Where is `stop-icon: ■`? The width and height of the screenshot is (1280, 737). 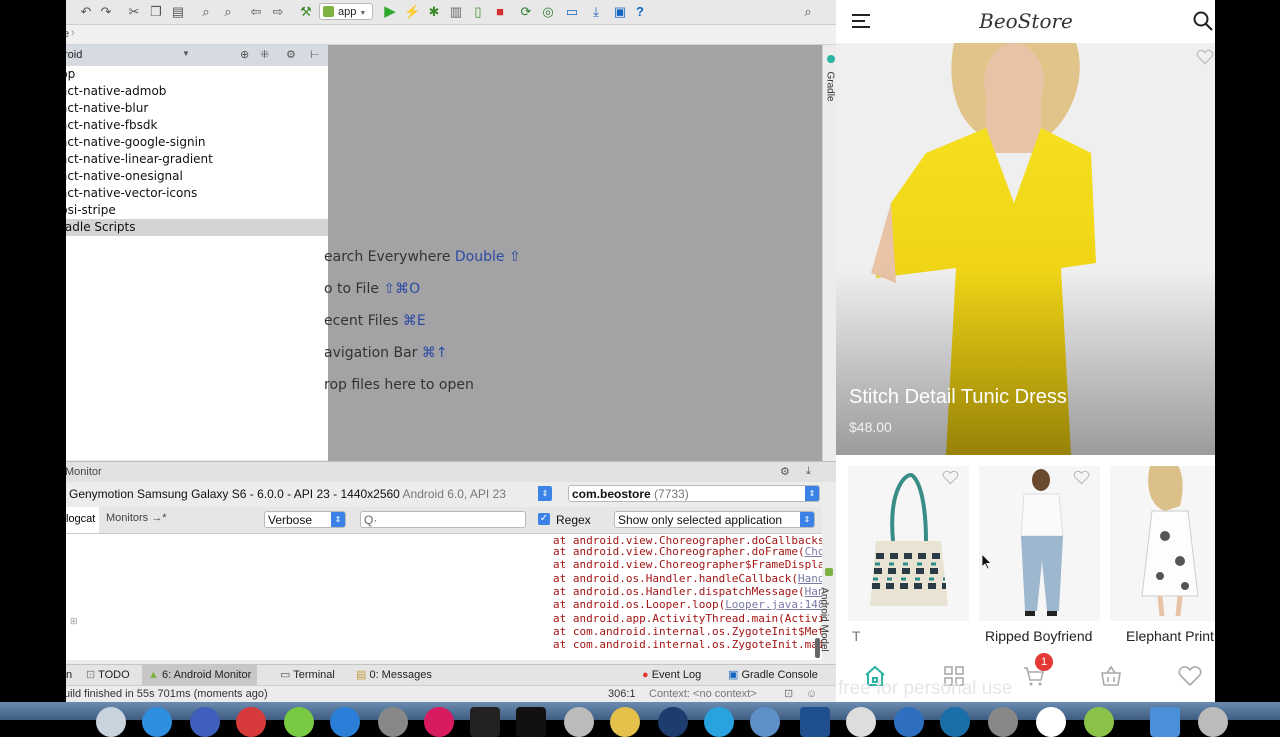
stop-icon: ■ is located at coordinates (500, 12).